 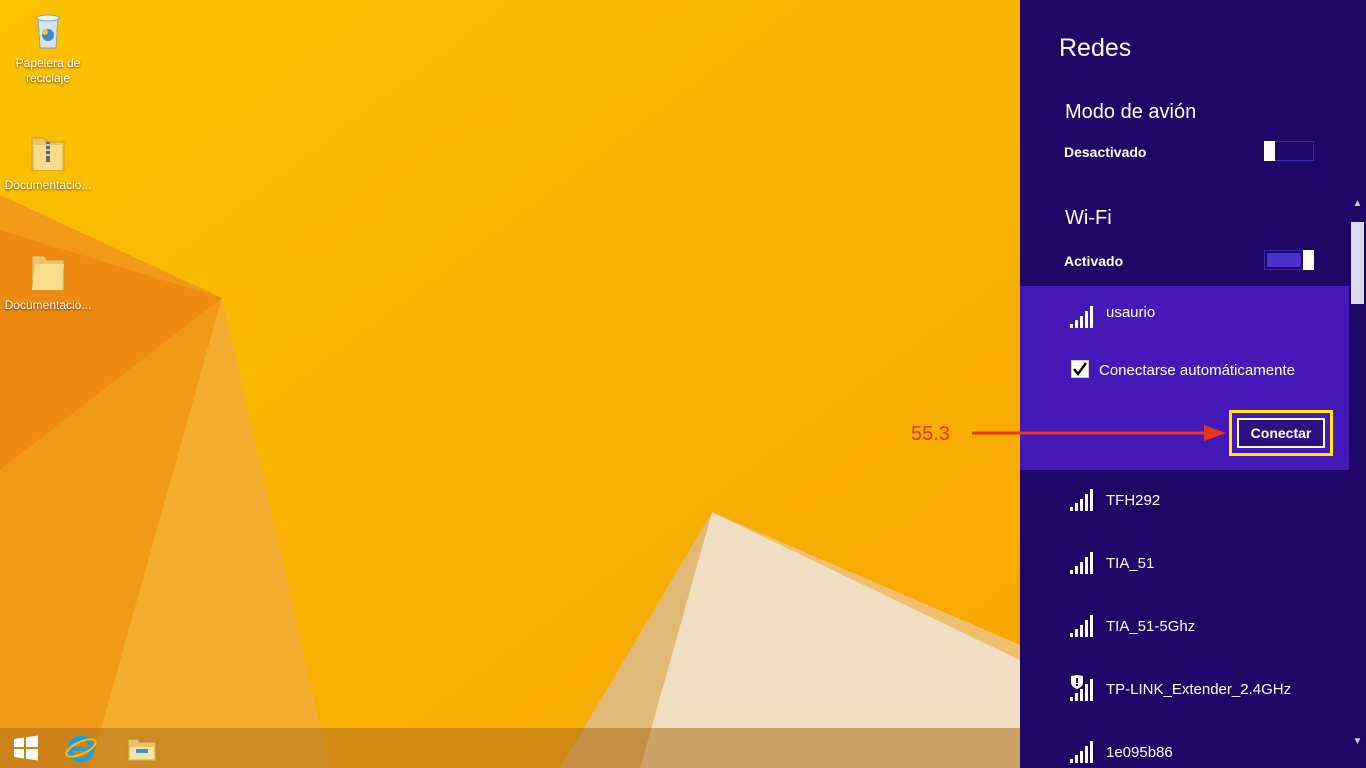 What do you see at coordinates (48, 70) in the screenshot?
I see `desktop-icon-label: Papelera de reciclaje` at bounding box center [48, 70].